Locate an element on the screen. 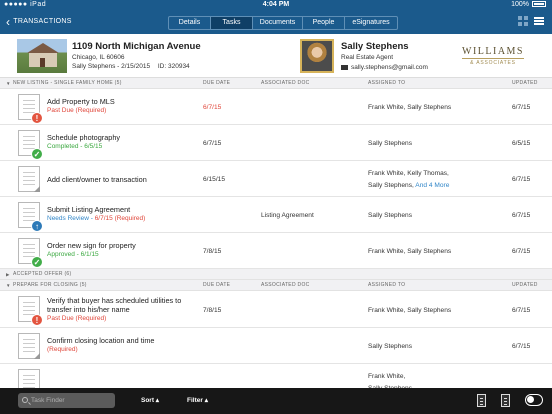  property-photo is located at coordinates (42, 56).